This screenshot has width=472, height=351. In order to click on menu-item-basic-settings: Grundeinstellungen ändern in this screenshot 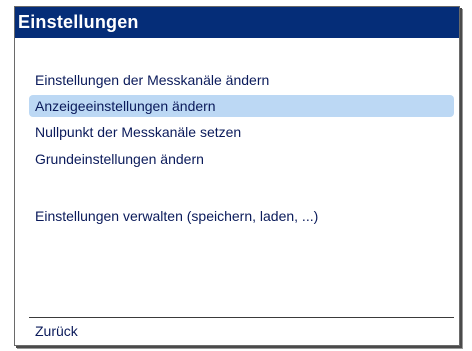, I will do `click(241, 159)`.